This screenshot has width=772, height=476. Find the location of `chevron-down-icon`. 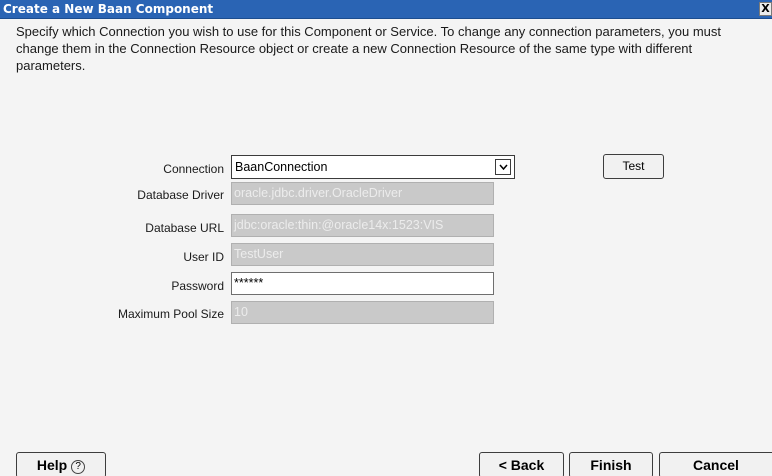

chevron-down-icon is located at coordinates (503, 167).